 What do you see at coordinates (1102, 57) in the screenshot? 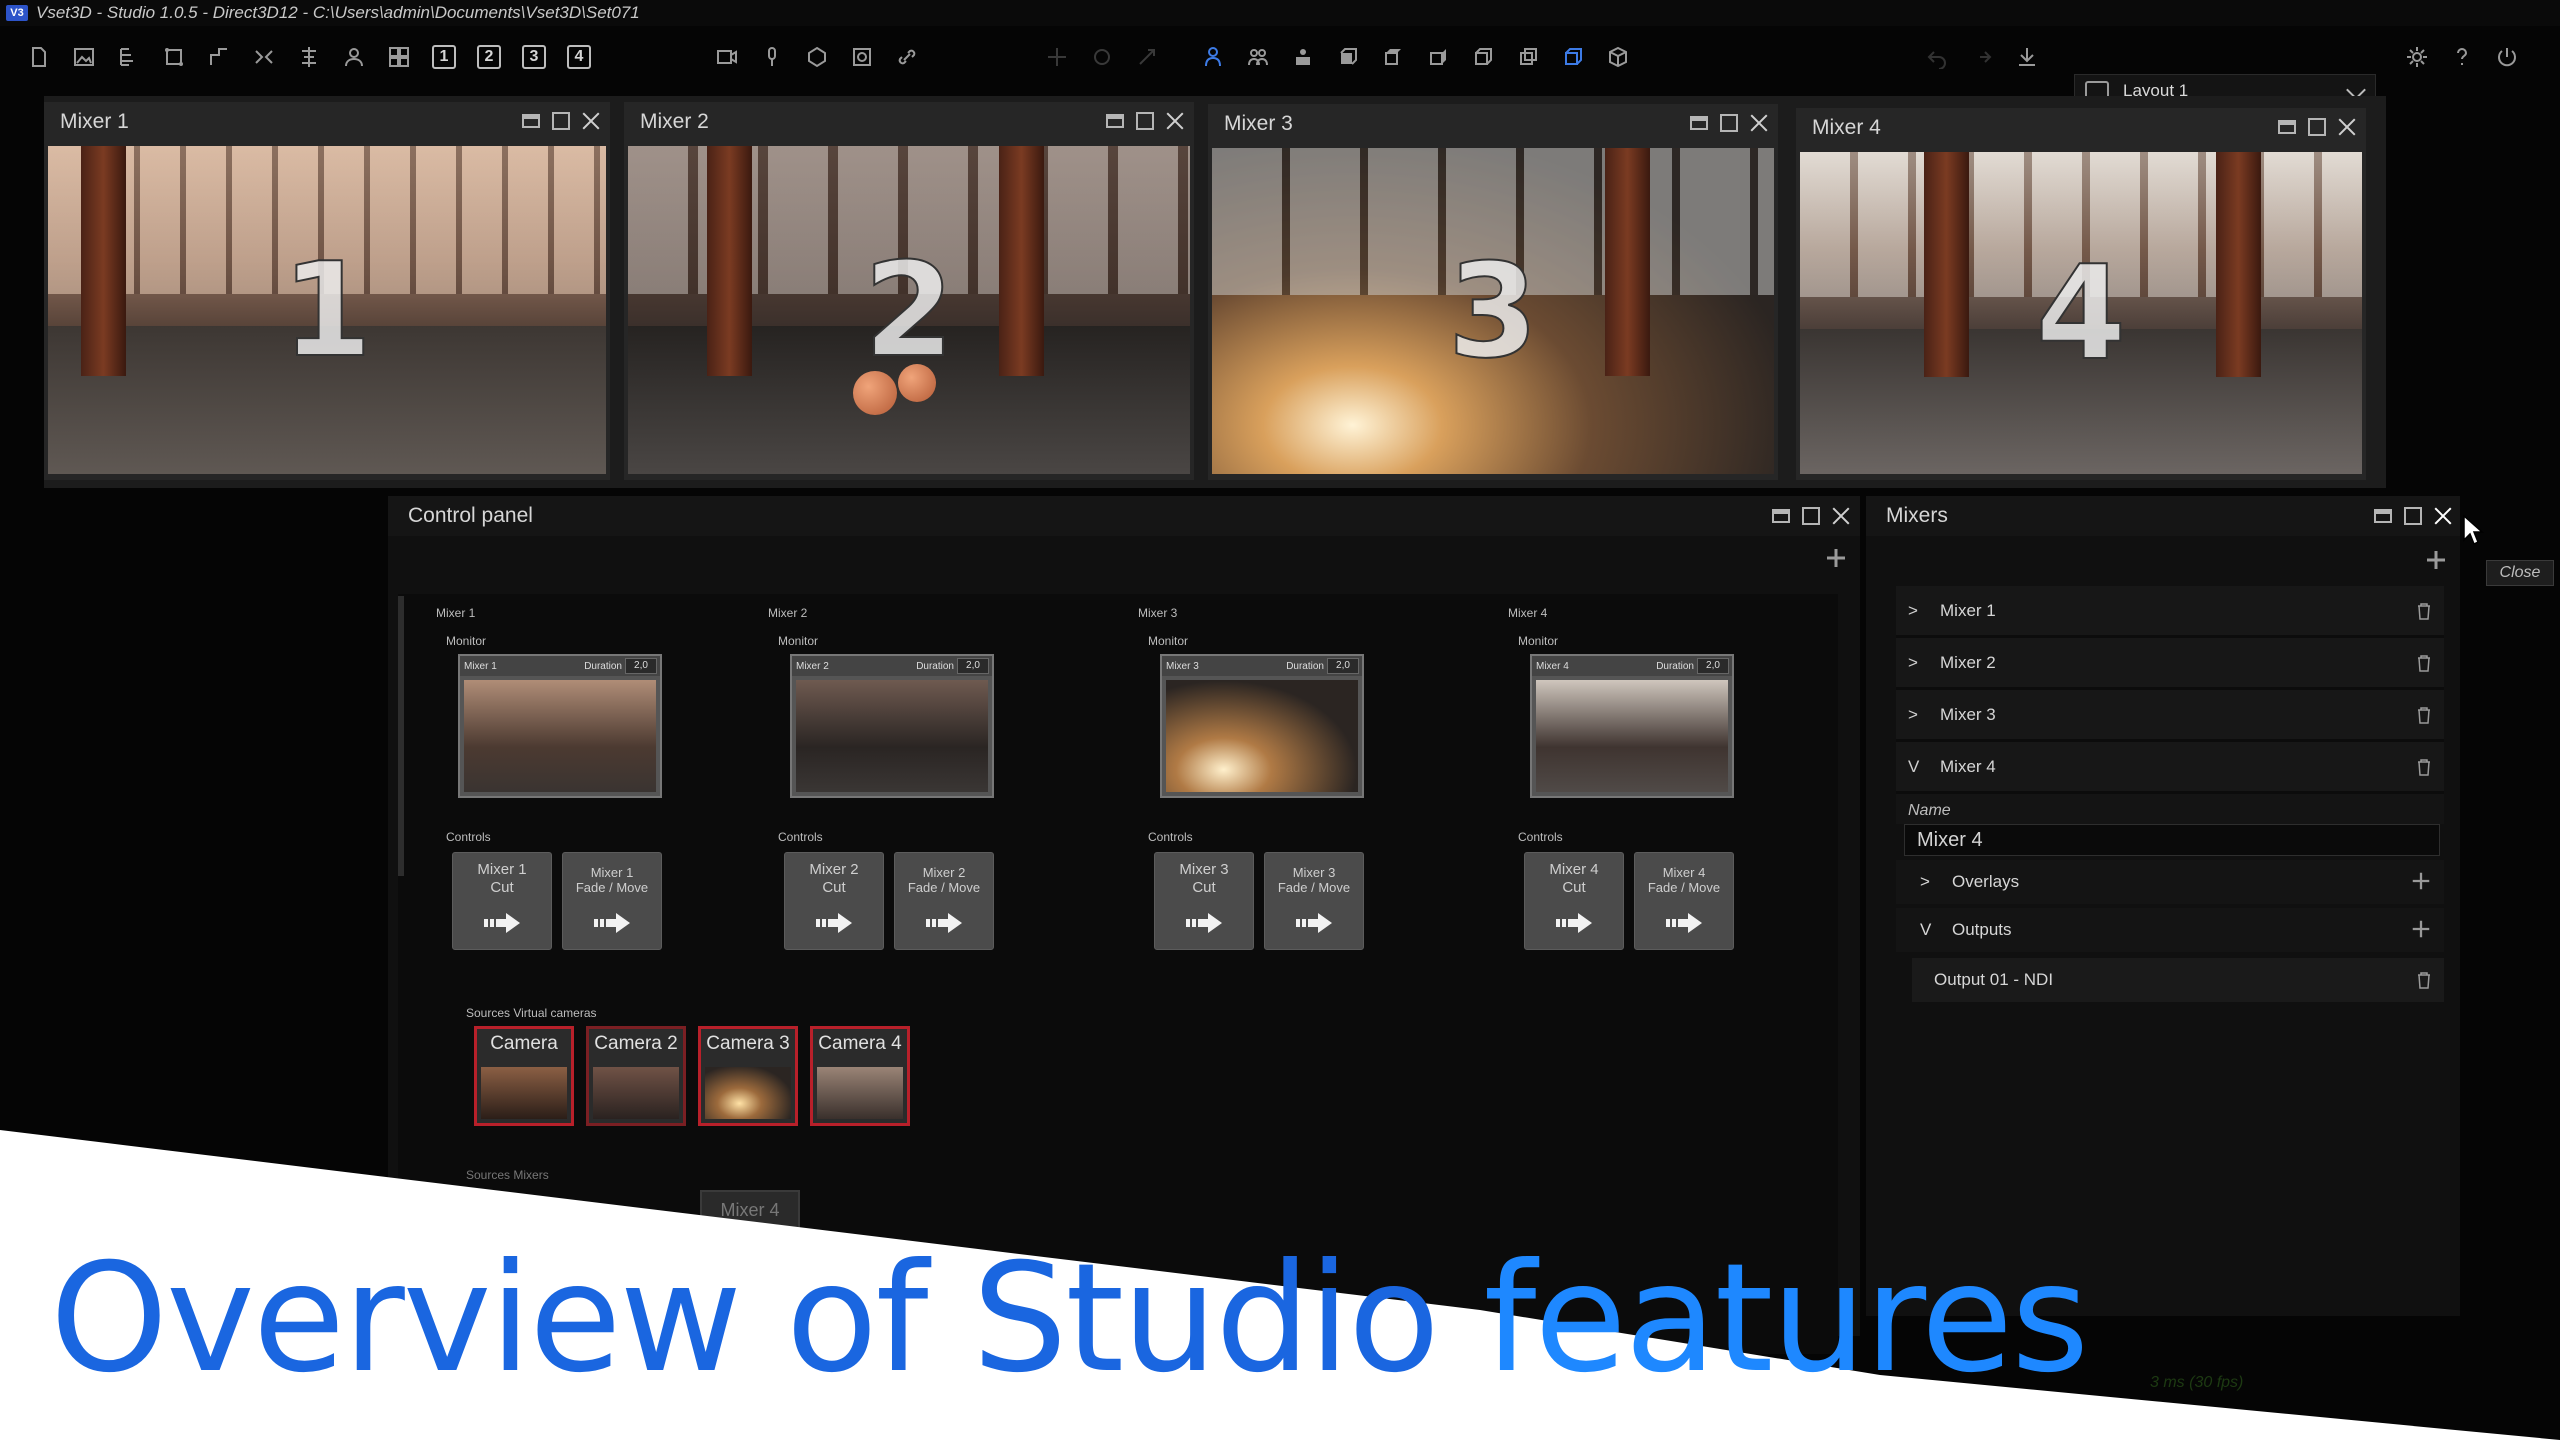
I see `rotate-icon` at bounding box center [1102, 57].